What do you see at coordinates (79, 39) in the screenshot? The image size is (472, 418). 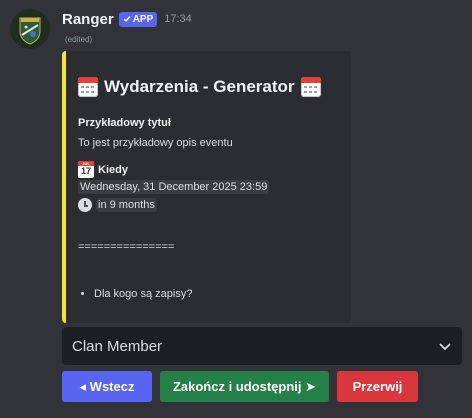 I see `edited-label: (edited)` at bounding box center [79, 39].